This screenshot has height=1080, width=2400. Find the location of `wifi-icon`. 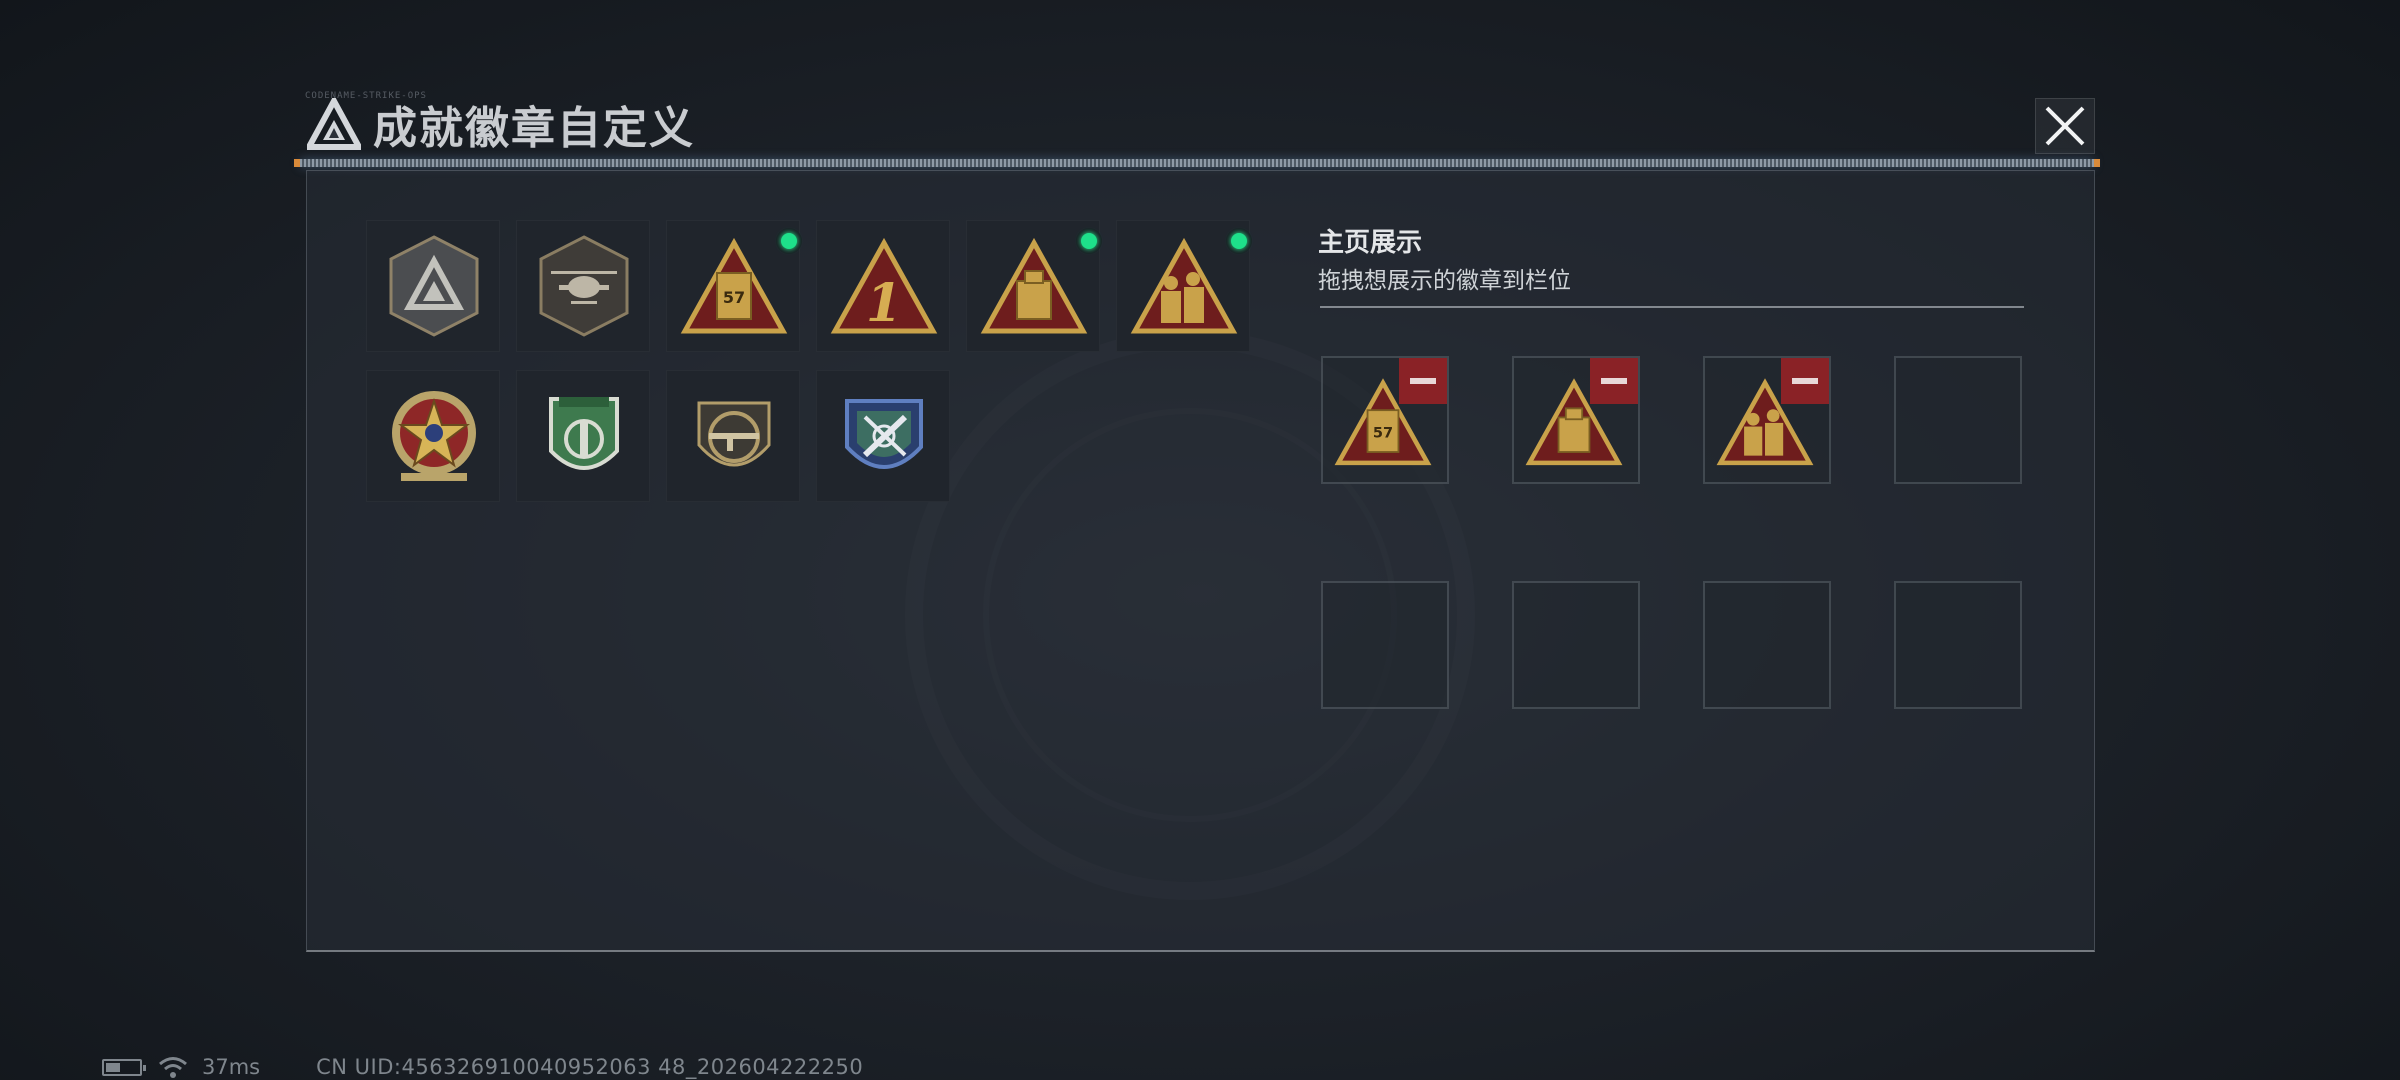

wifi-icon is located at coordinates (173, 1067).